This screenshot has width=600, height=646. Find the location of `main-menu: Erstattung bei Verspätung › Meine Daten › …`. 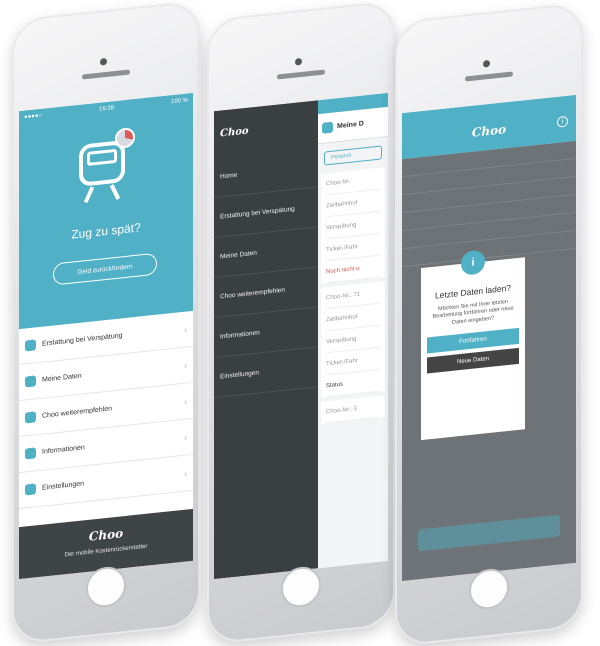

main-menu: Erstattung bei Verspätung › Meine Daten › … is located at coordinates (106, 410).